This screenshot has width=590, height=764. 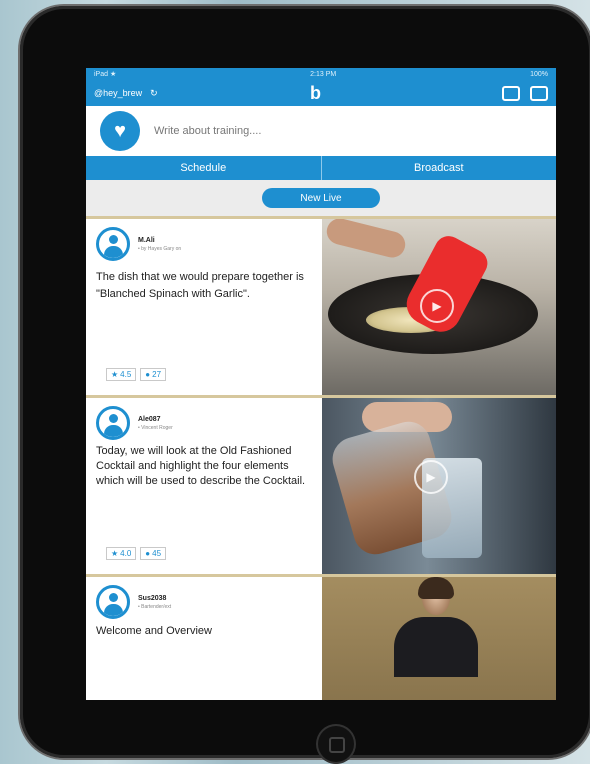 What do you see at coordinates (315, 93) in the screenshot?
I see `app-logo: b` at bounding box center [315, 93].